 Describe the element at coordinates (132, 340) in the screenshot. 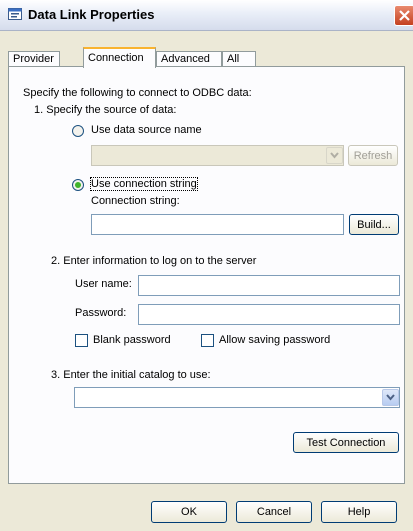

I see `blank-password-label: Blank password` at that location.